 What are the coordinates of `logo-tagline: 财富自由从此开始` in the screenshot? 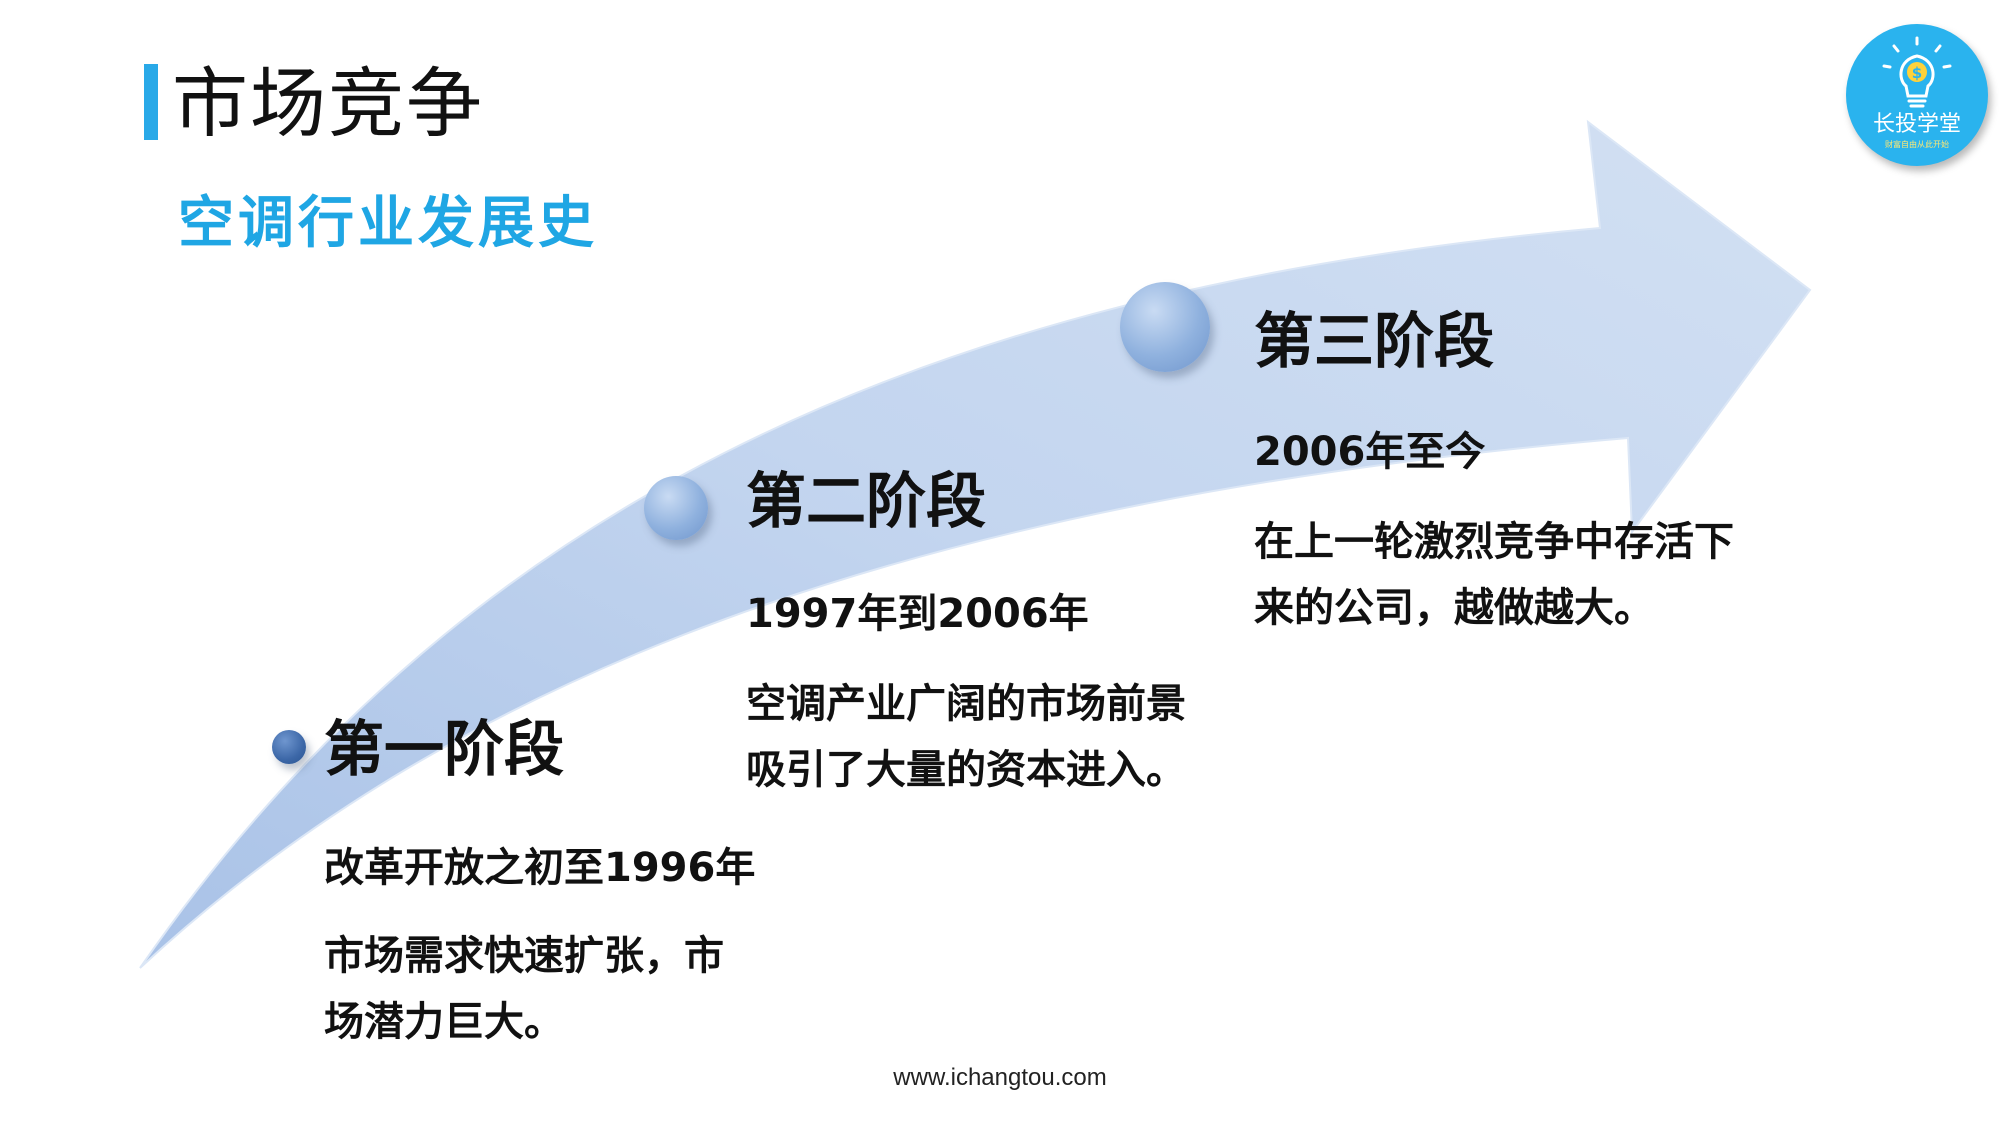 It's located at (1917, 144).